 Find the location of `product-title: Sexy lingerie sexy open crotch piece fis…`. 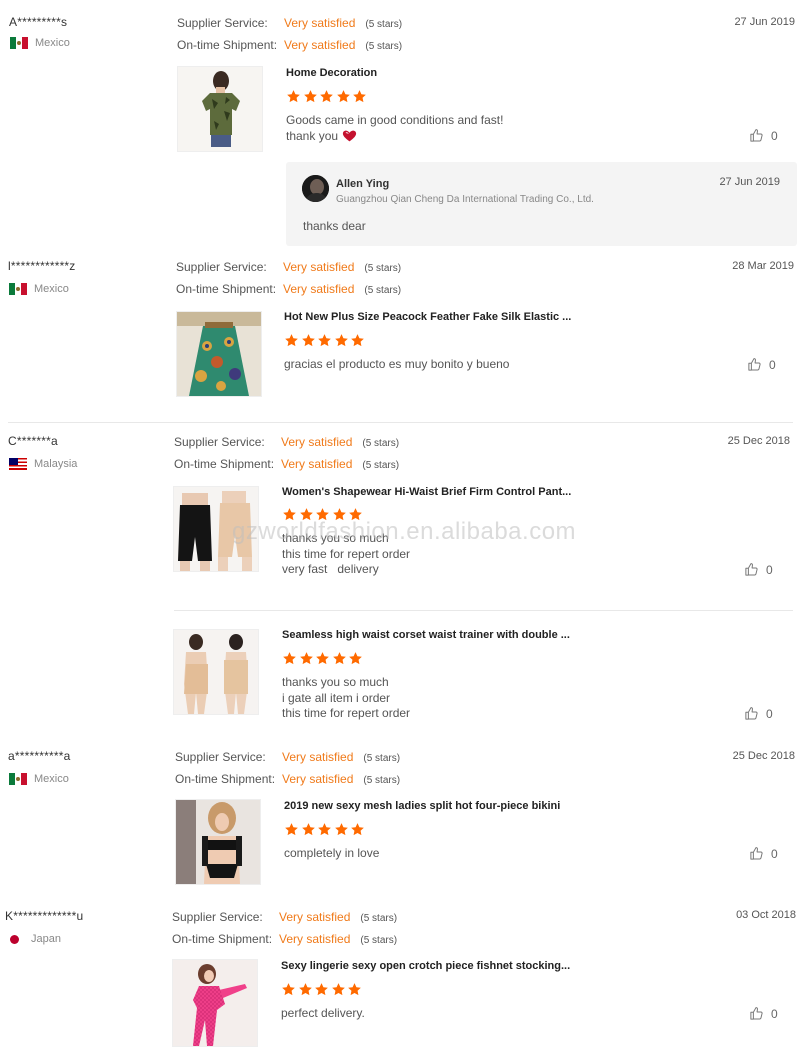

product-title: Sexy lingerie sexy open crotch piece fis… is located at coordinates (425, 966).